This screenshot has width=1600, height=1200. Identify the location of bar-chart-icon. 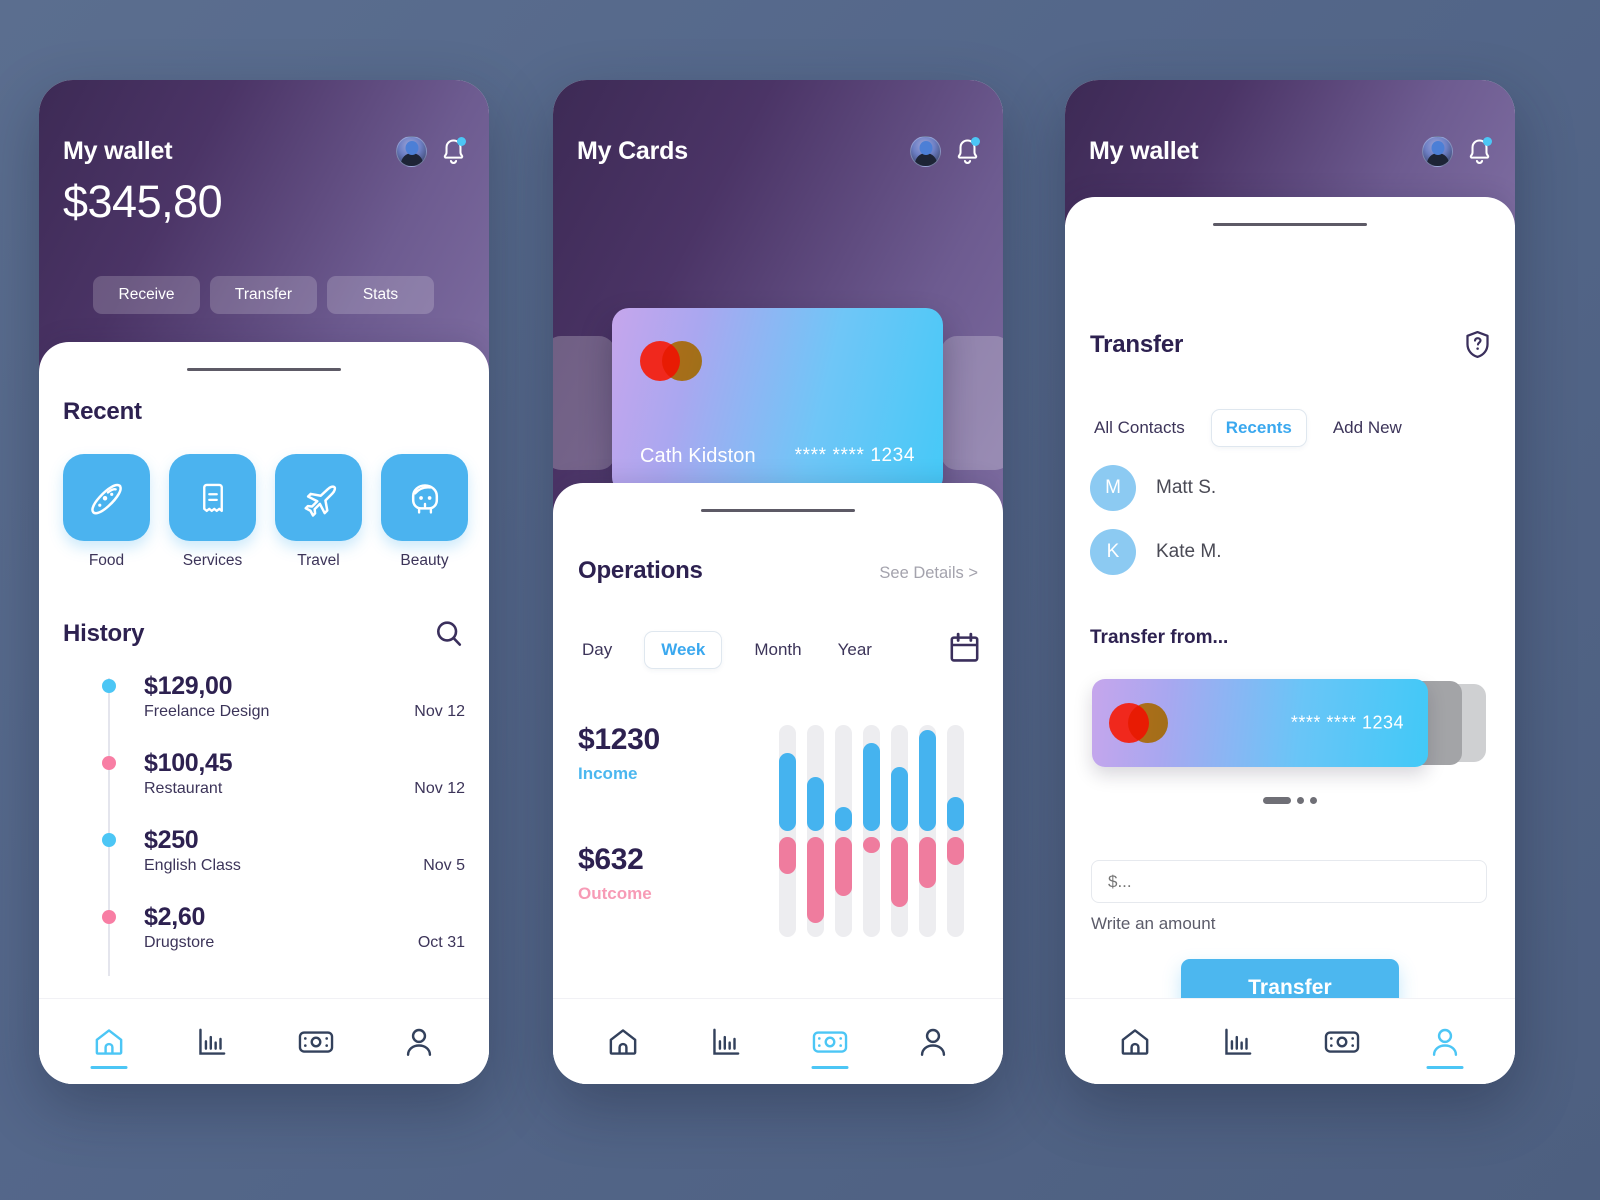
(1238, 1041).